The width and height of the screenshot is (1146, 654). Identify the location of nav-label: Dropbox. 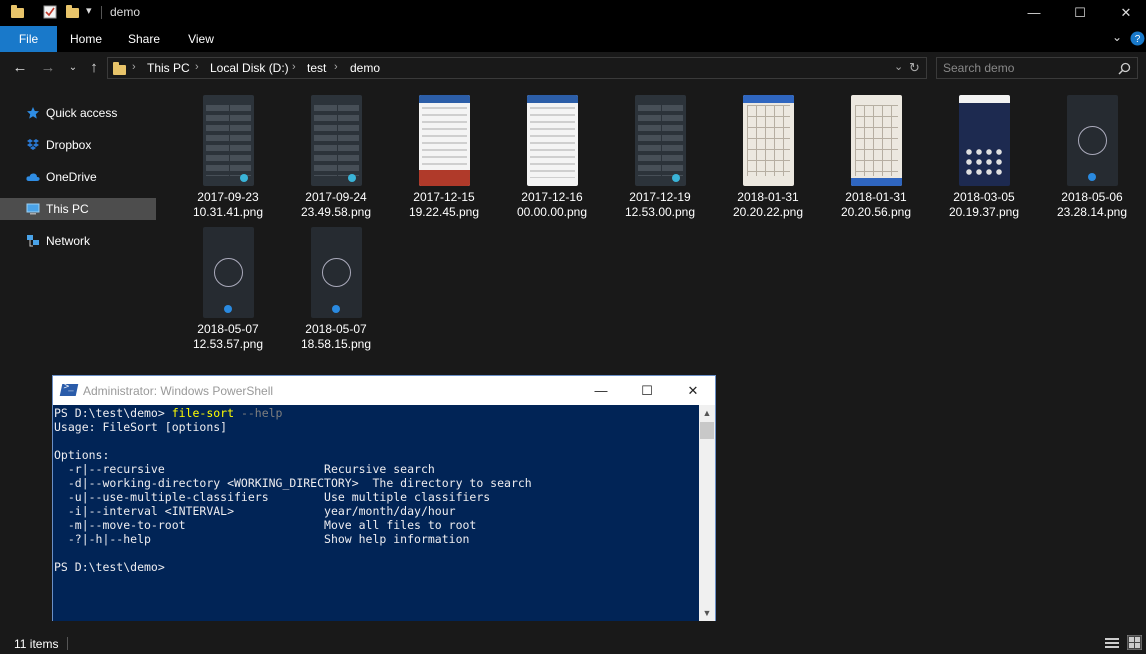
(69, 145).